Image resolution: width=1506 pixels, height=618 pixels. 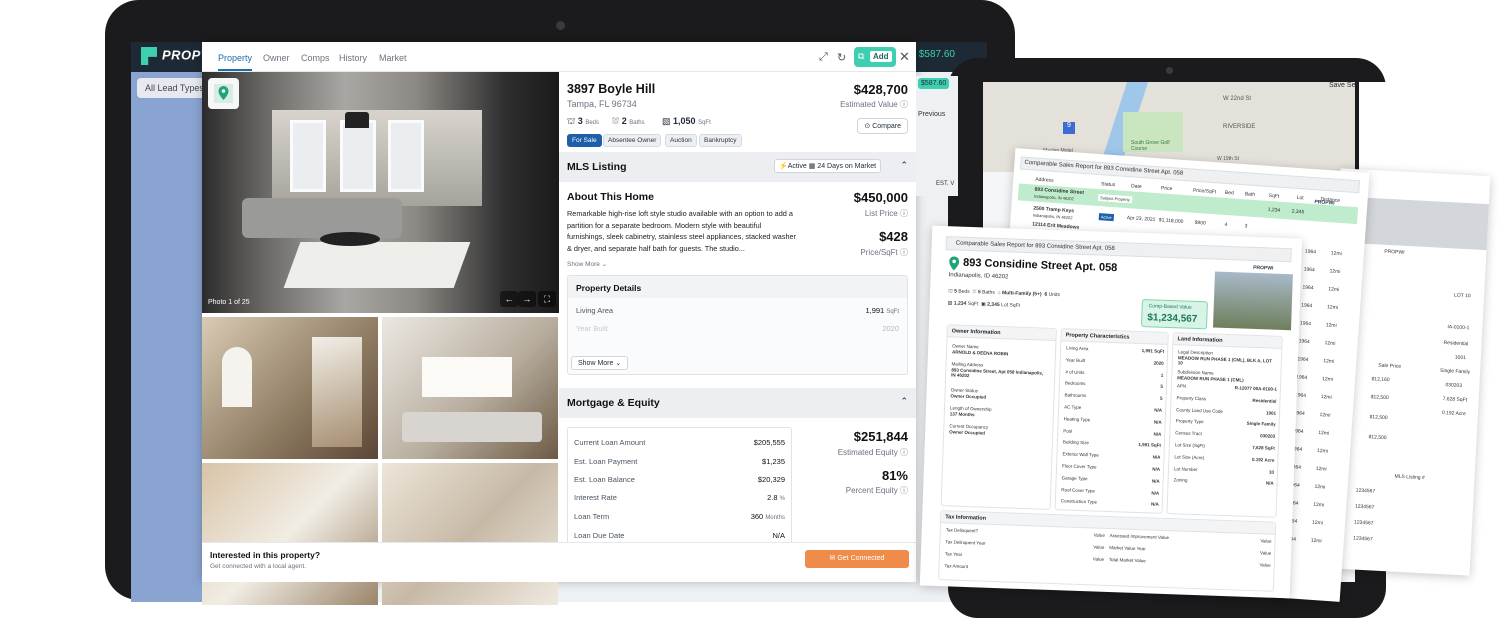 What do you see at coordinates (613, 403) in the screenshot?
I see `mortgage-title: Mortgage & Equity` at bounding box center [613, 403].